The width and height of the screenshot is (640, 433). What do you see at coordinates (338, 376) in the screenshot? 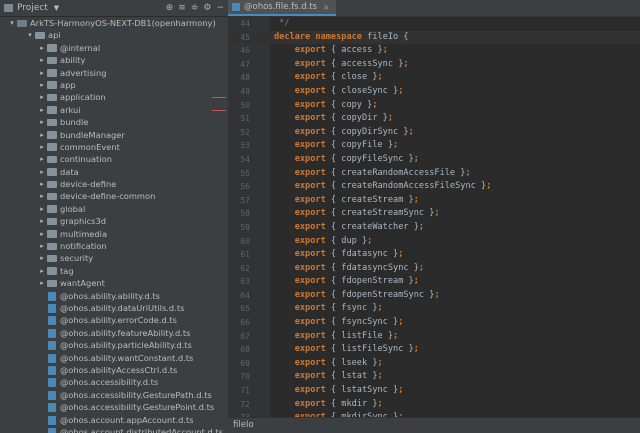
I see `code-text: export { lstat };` at bounding box center [338, 376].